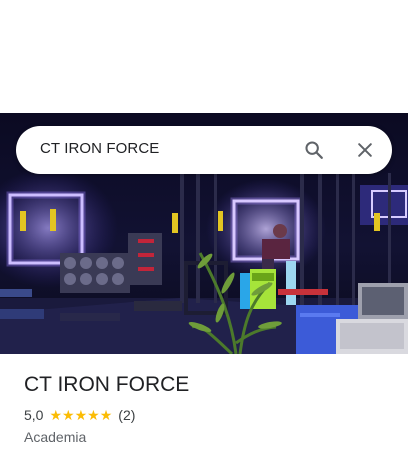  Describe the element at coordinates (34, 415) in the screenshot. I see `rating-value: 5,0` at that location.